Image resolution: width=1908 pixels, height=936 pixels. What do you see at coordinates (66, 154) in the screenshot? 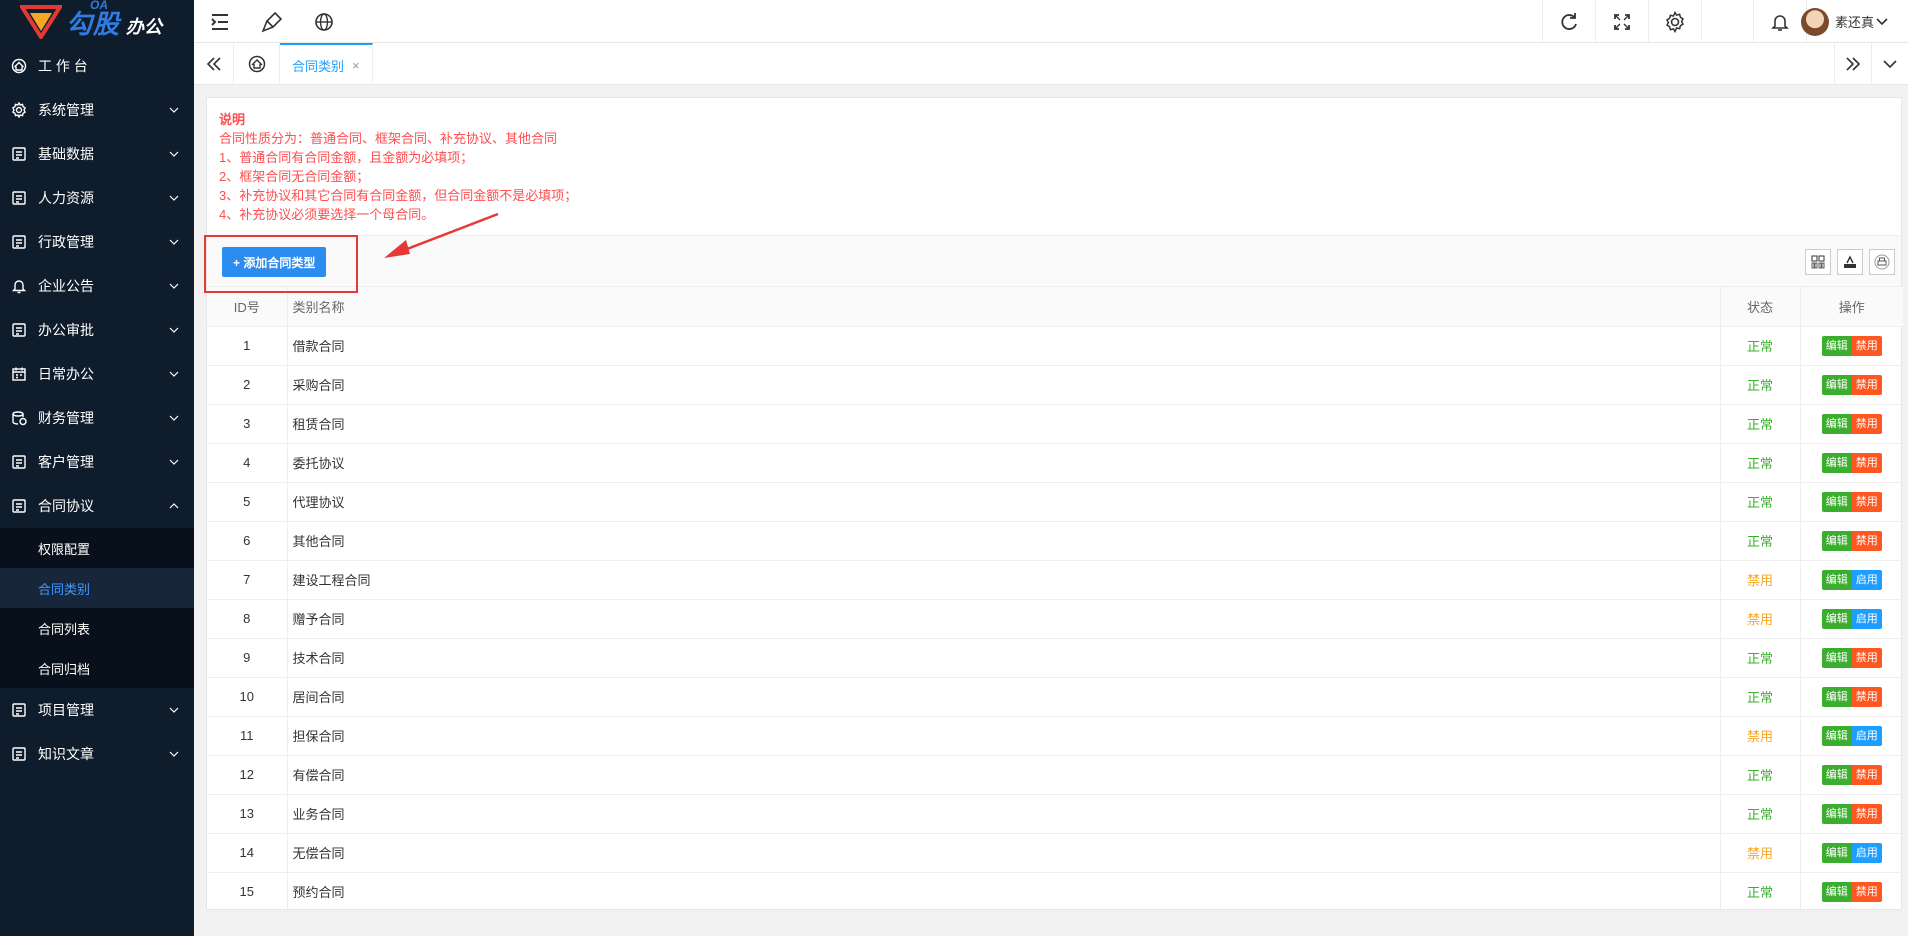
I see `sidebar-item-label: 基础数据` at bounding box center [66, 154].